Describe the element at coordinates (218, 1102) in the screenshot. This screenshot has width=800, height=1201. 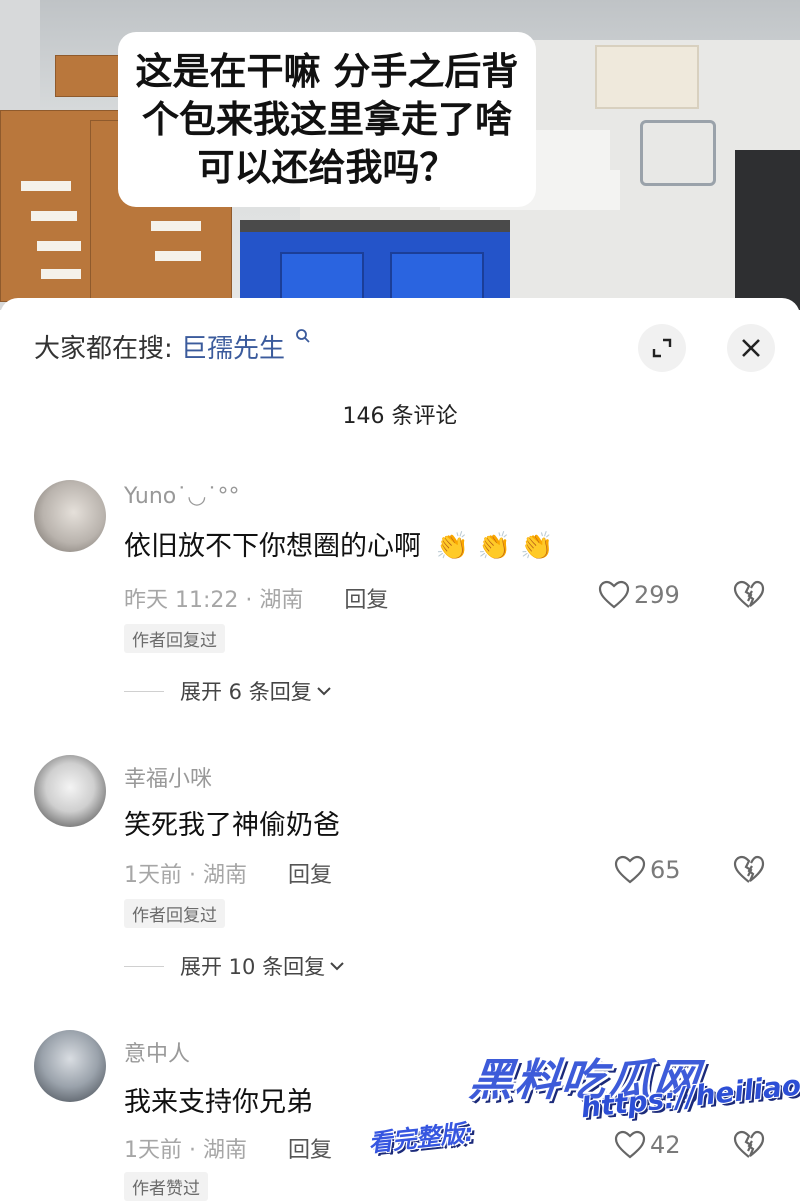
I see `comment-text: 我来支持你兄弟` at that location.